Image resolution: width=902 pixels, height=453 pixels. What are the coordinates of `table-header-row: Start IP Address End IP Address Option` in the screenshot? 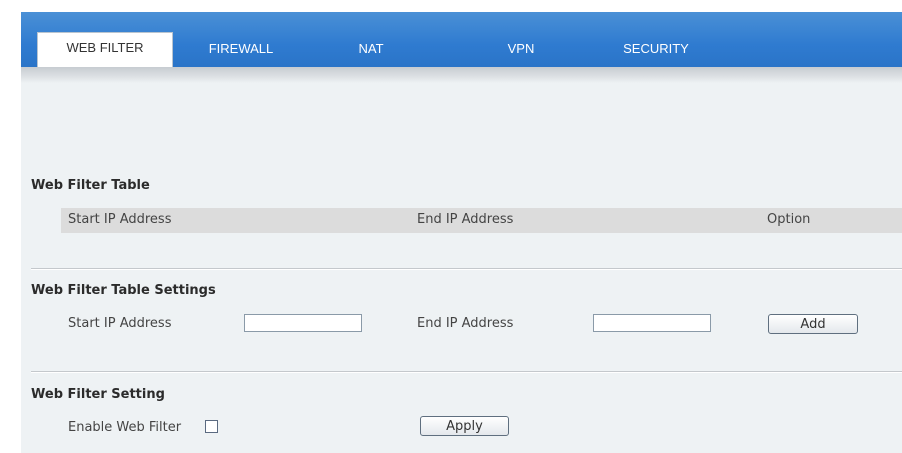 It's located at (481, 220).